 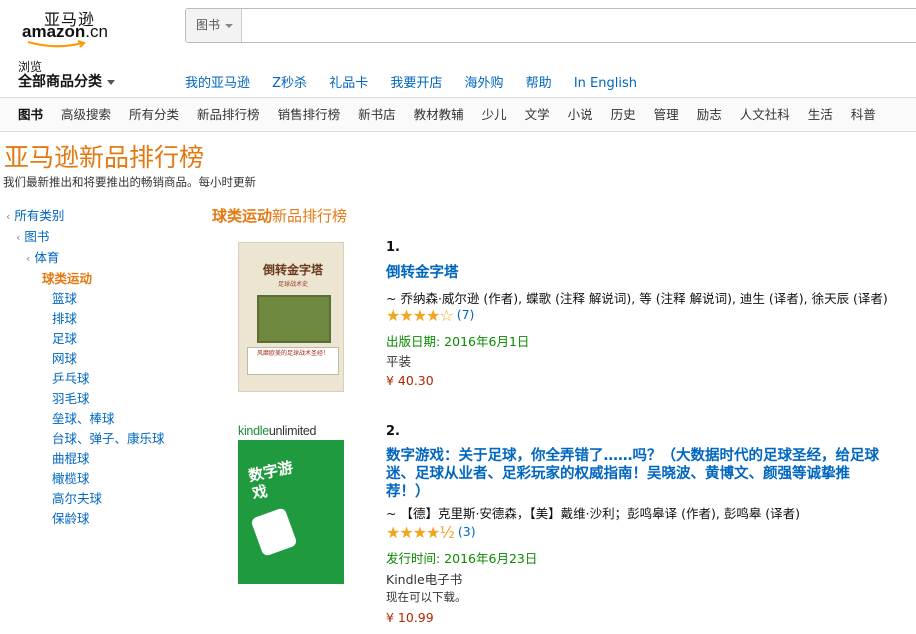 What do you see at coordinates (399, 361) in the screenshot?
I see `item-format-1: 平装` at bounding box center [399, 361].